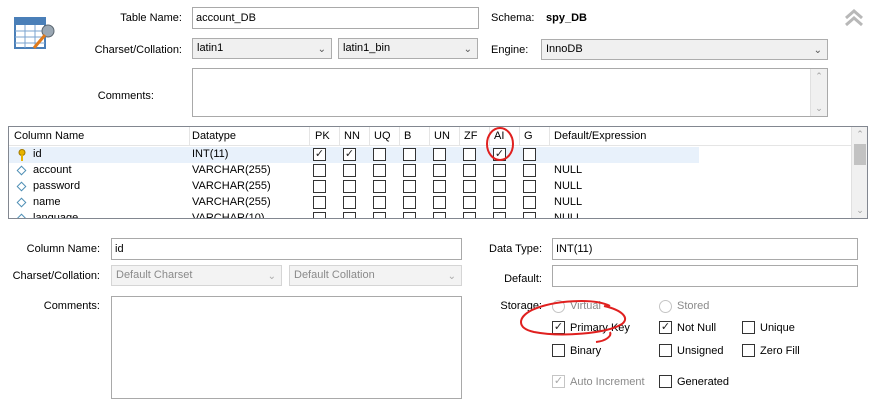 The height and width of the screenshot is (411, 883). I want to click on checkbox-pk: ✓, so click(319, 154).